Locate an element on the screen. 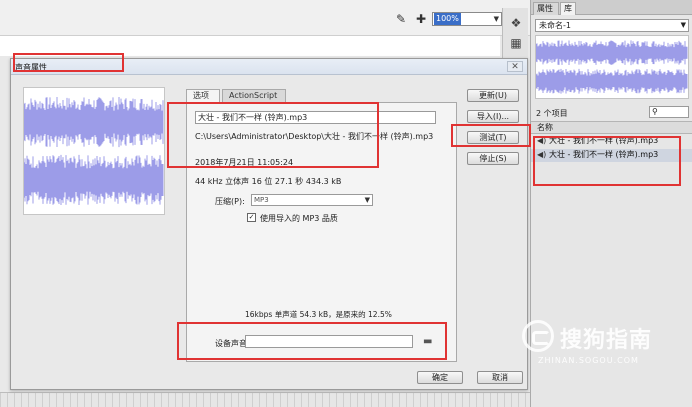  library-search-input: ⚲ is located at coordinates (669, 112).